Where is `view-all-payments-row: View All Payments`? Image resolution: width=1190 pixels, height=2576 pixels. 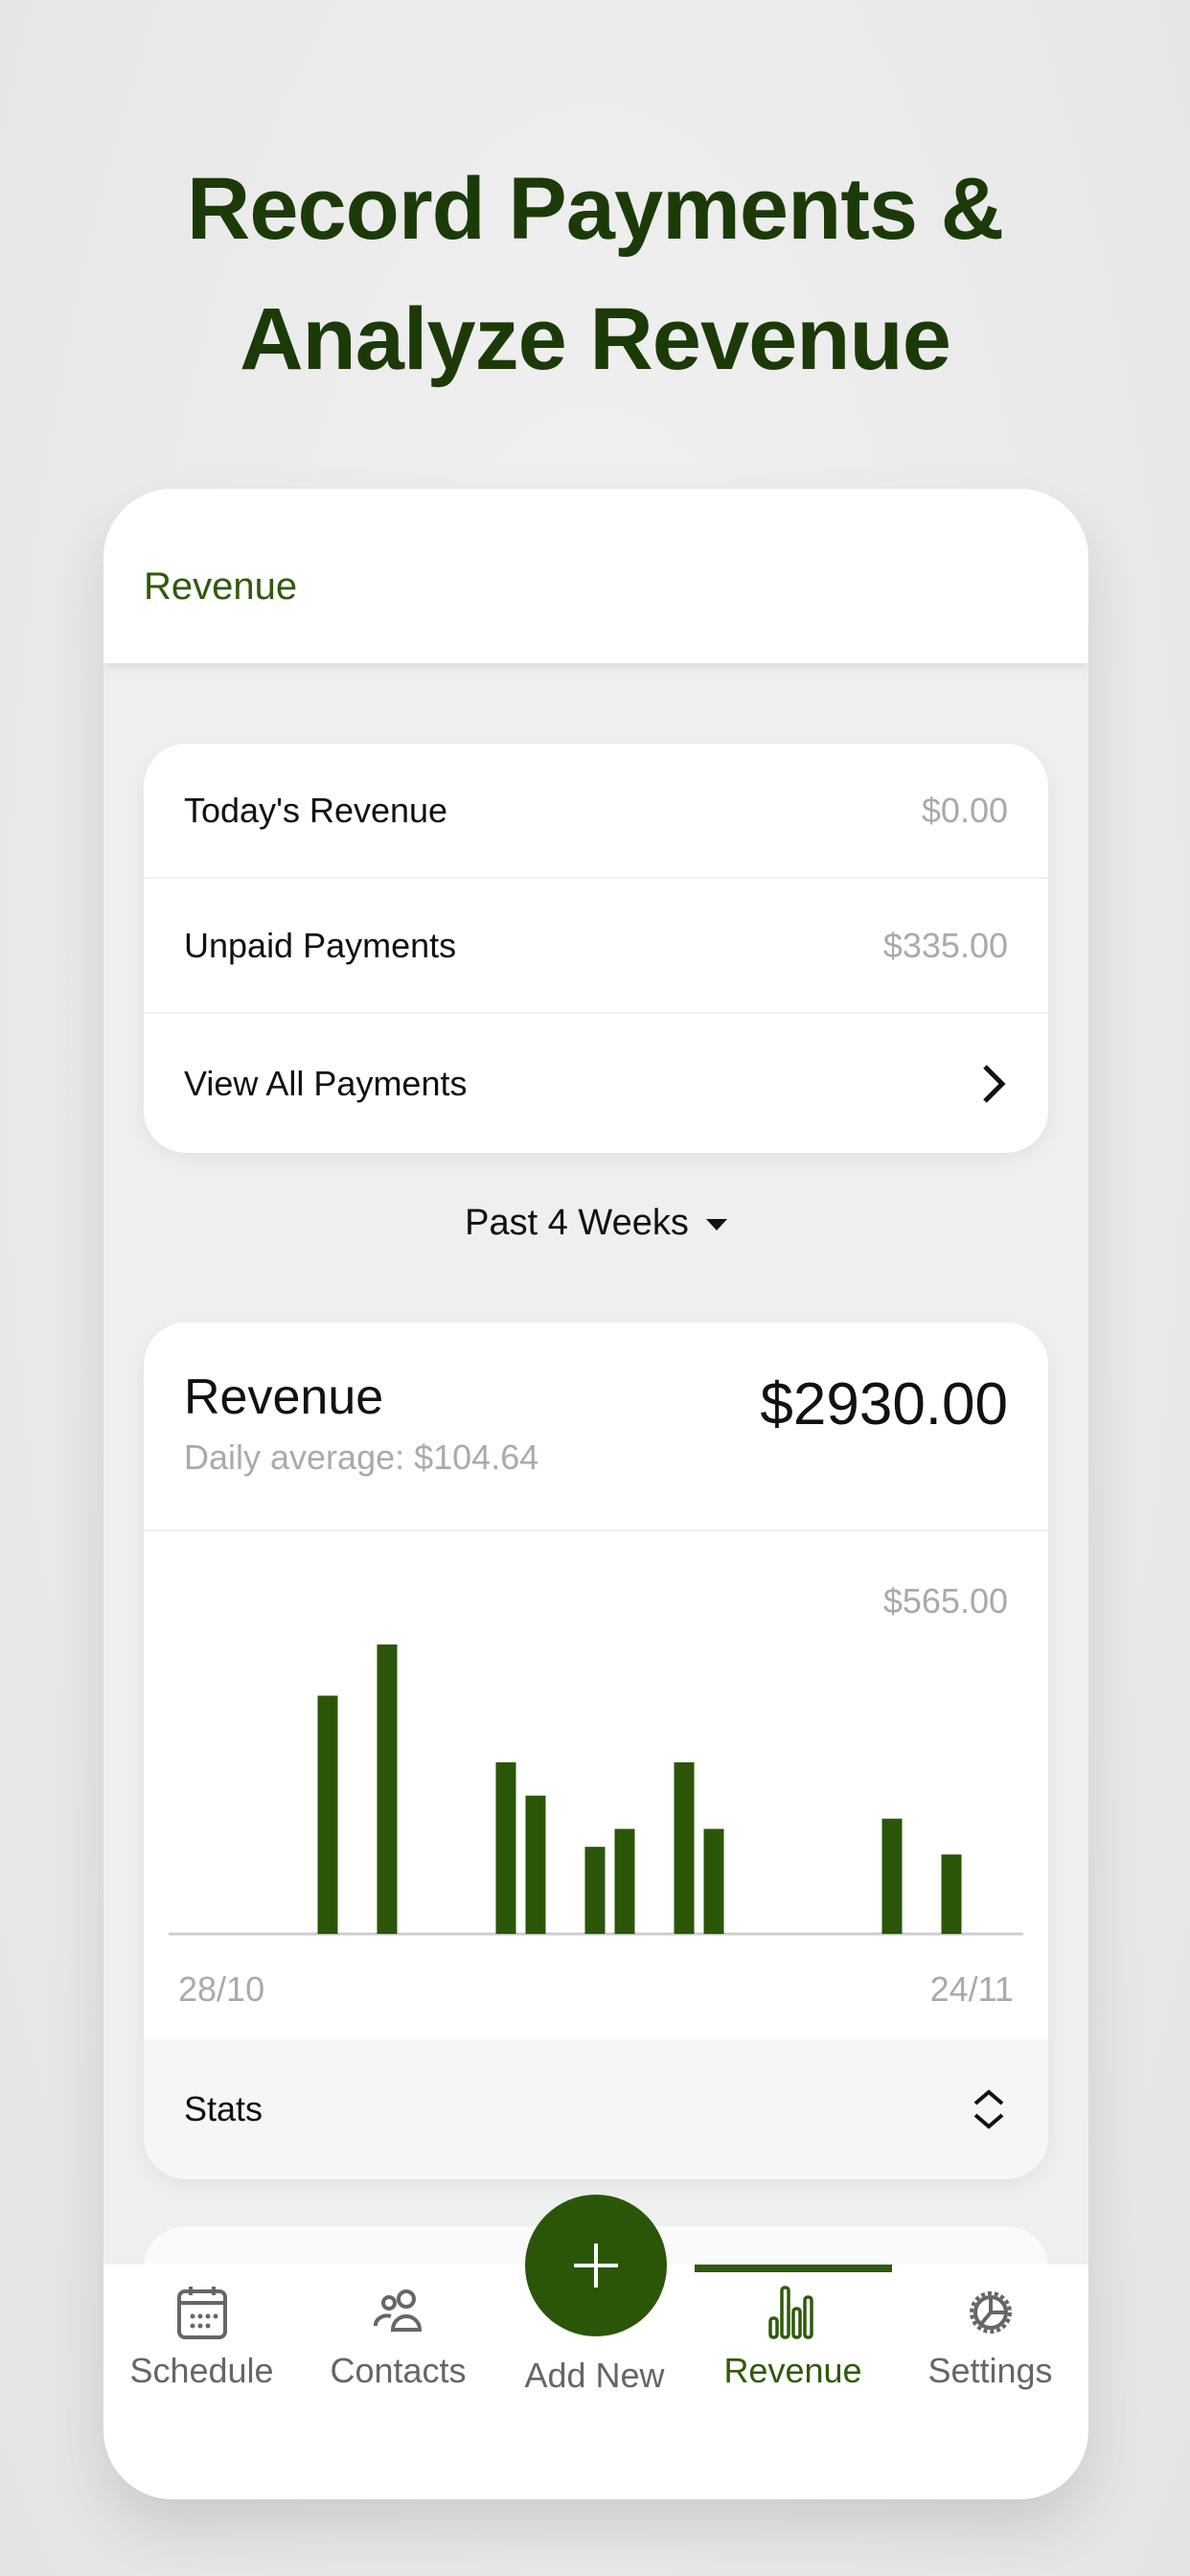
view-all-payments-row: View All Payments is located at coordinates (596, 1084).